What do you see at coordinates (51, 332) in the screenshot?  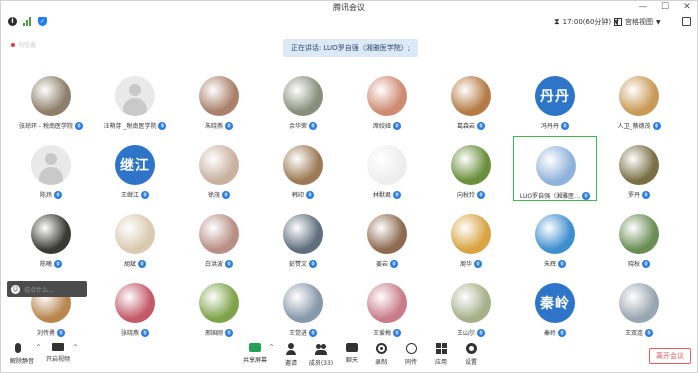 I see `participant-name-row: 刘传勇 ɸ` at bounding box center [51, 332].